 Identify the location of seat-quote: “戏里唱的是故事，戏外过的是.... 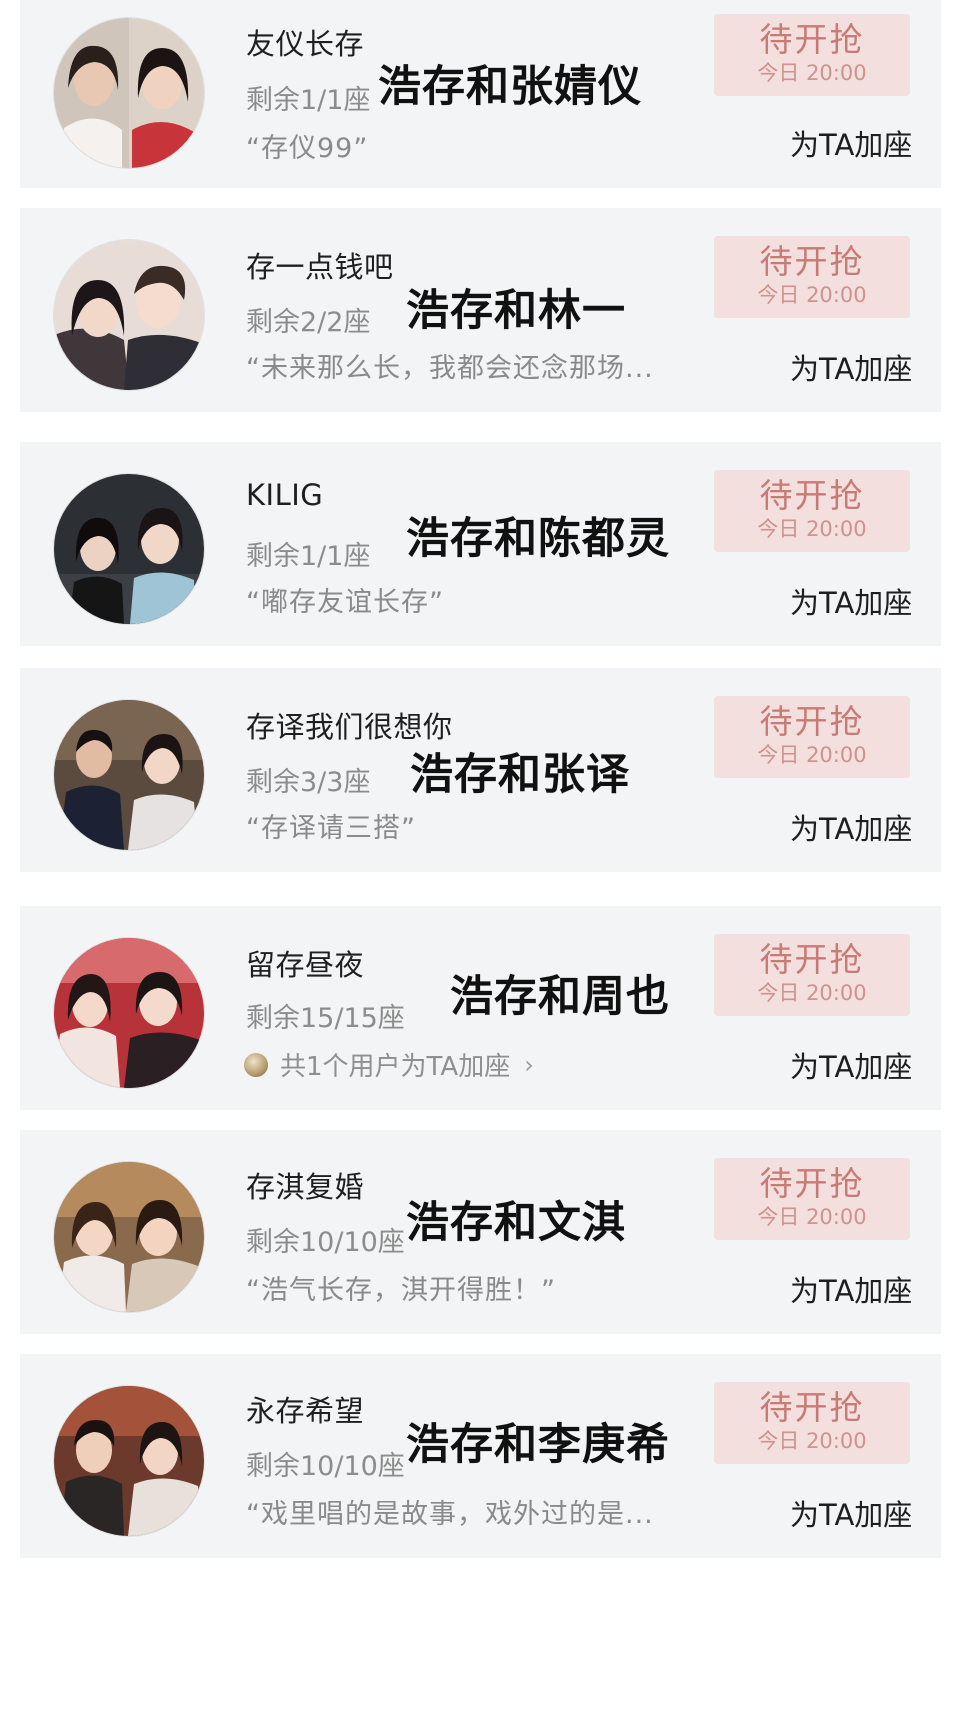
(450, 1514).